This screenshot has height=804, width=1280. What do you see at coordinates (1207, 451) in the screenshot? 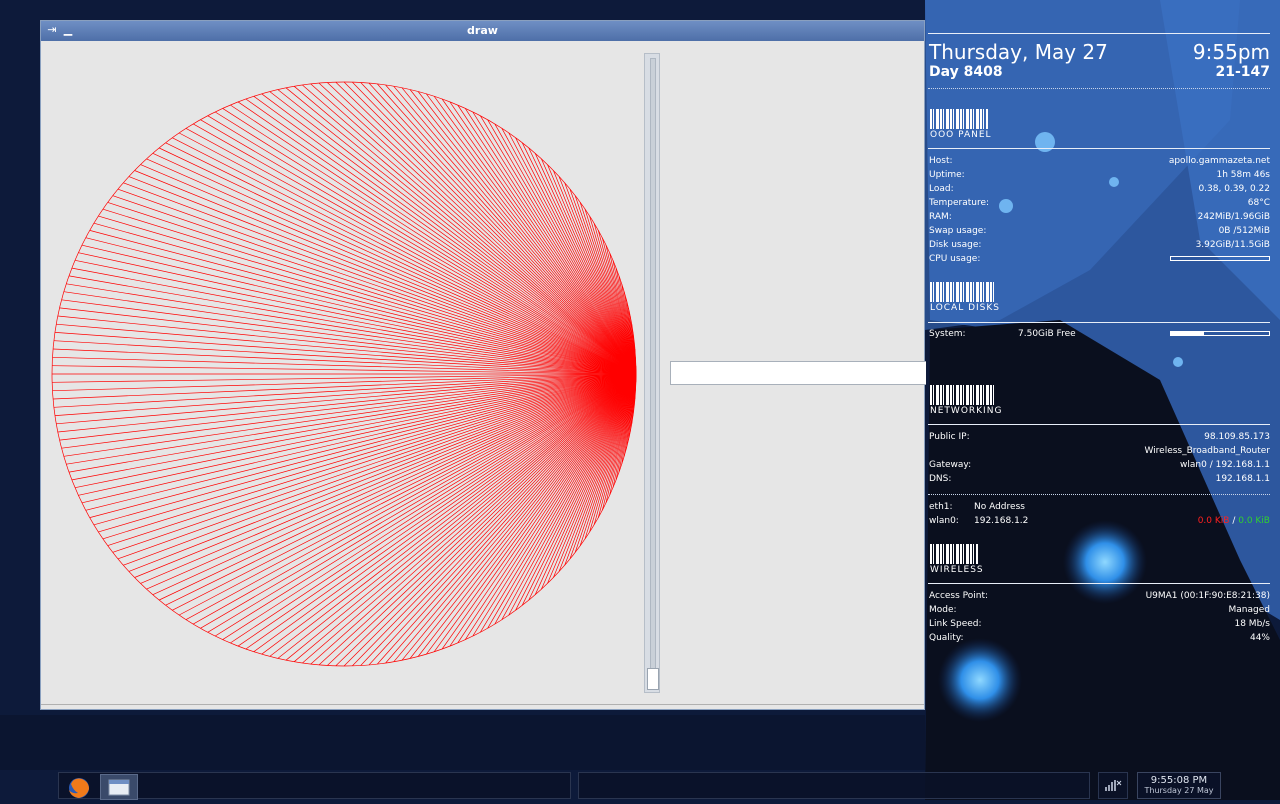
I see `network-stat-value: Wireless_Broadband_Router` at bounding box center [1207, 451].